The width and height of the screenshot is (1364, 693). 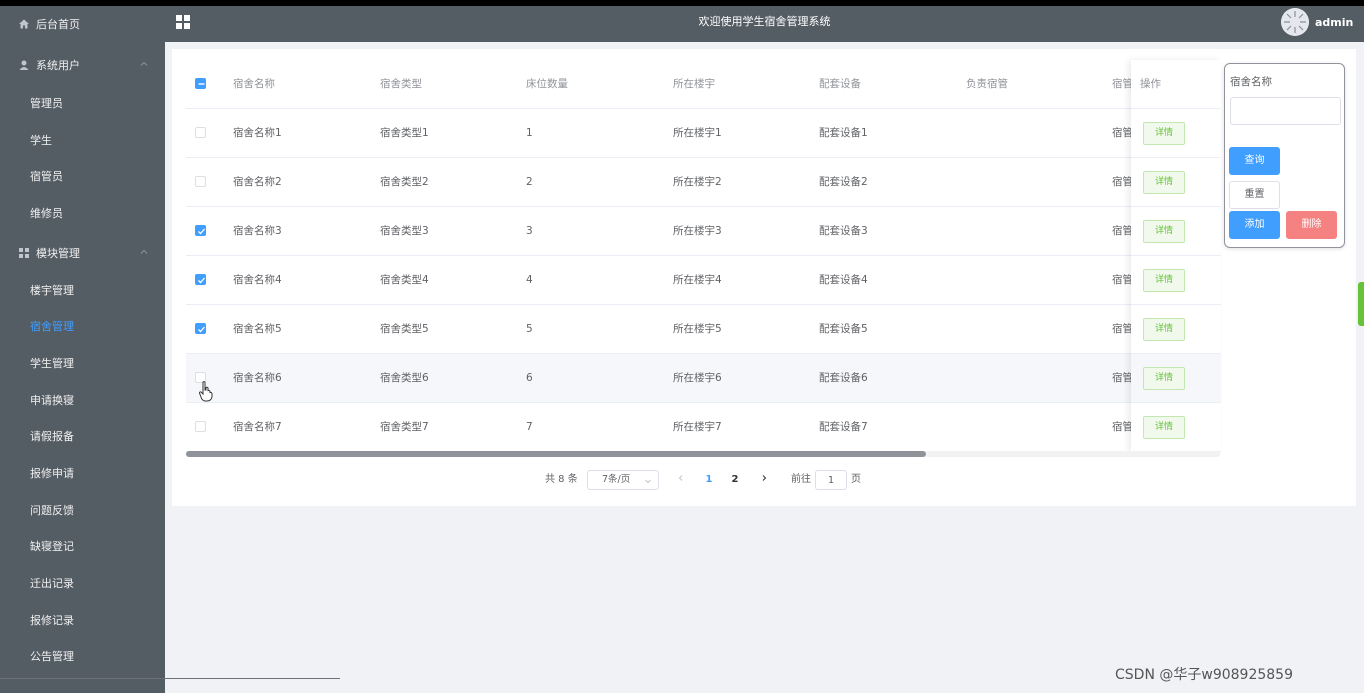 What do you see at coordinates (703, 182) in the screenshot?
I see `table-row: 宿舍名称2 宿舍类型2 2 所在楼宇2 配套设备2 宿管` at bounding box center [703, 182].